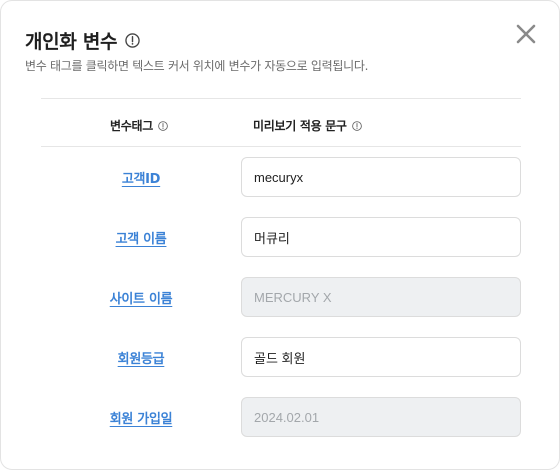  Describe the element at coordinates (281, 146) in the screenshot. I see `header-bottom-divider` at that location.